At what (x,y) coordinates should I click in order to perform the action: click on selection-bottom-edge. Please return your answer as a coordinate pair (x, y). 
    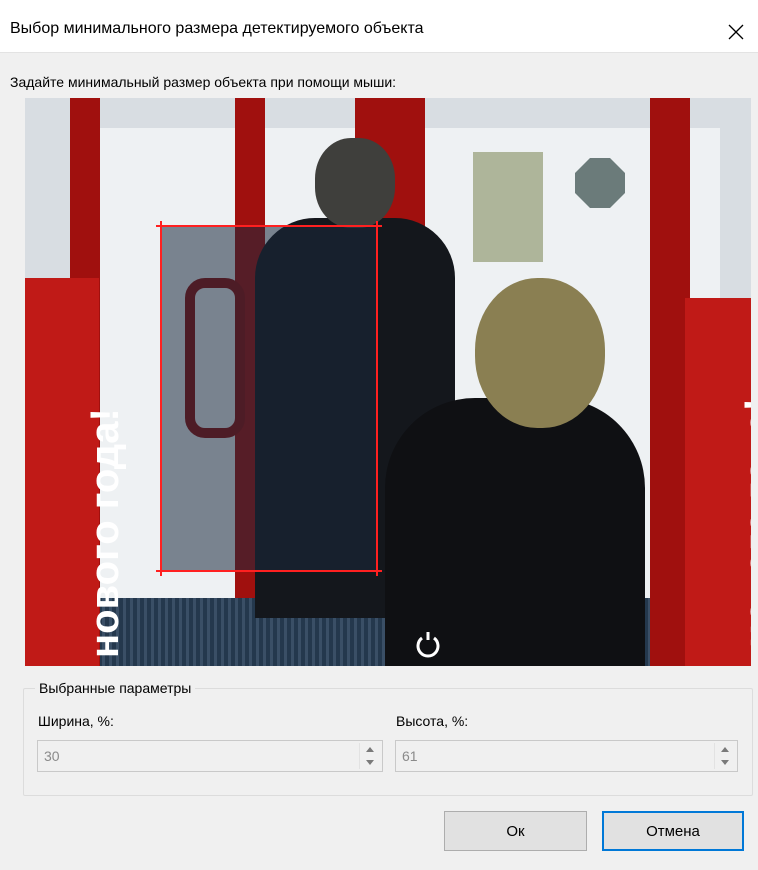
    Looking at the image, I should click on (269, 571).